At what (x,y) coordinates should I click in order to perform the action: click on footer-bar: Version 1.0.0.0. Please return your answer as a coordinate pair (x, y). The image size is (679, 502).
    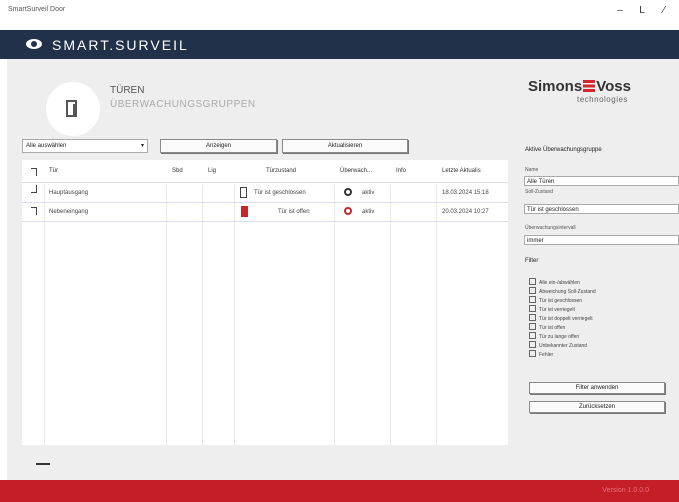
    Looking at the image, I should click on (339, 491).